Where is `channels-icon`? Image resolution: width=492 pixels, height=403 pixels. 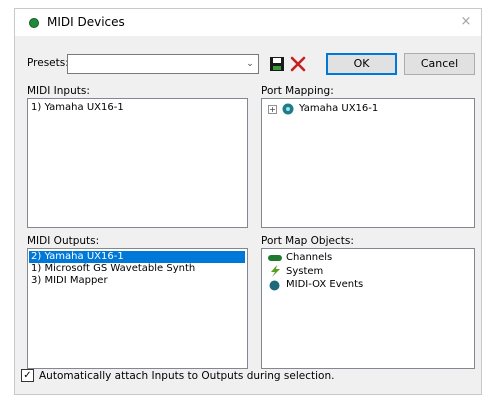 channels-icon is located at coordinates (275, 258).